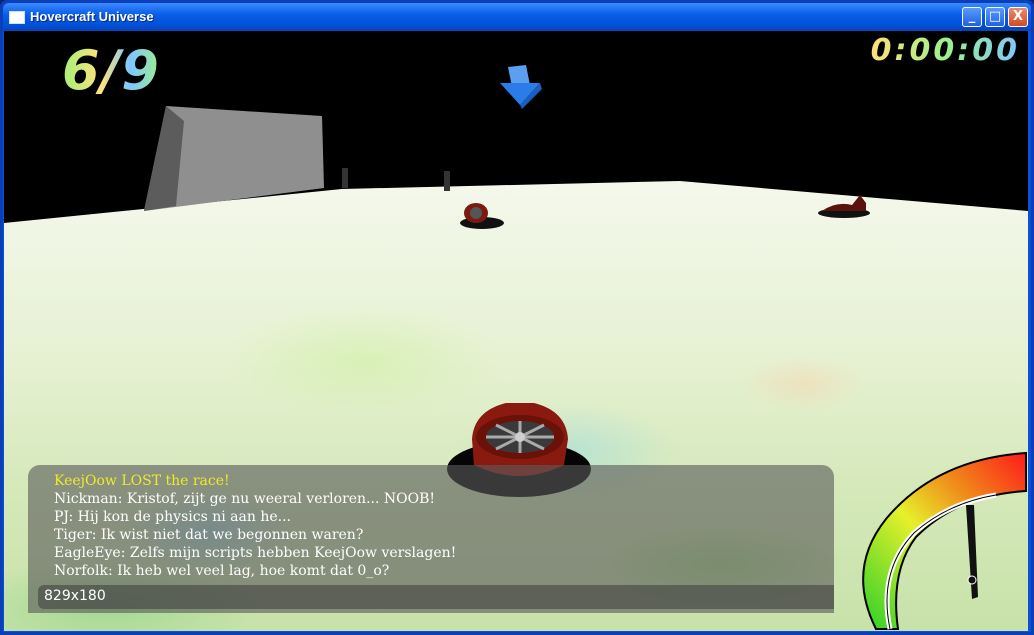 This screenshot has width=1034, height=635. I want to click on close-button: X, so click(1018, 17).